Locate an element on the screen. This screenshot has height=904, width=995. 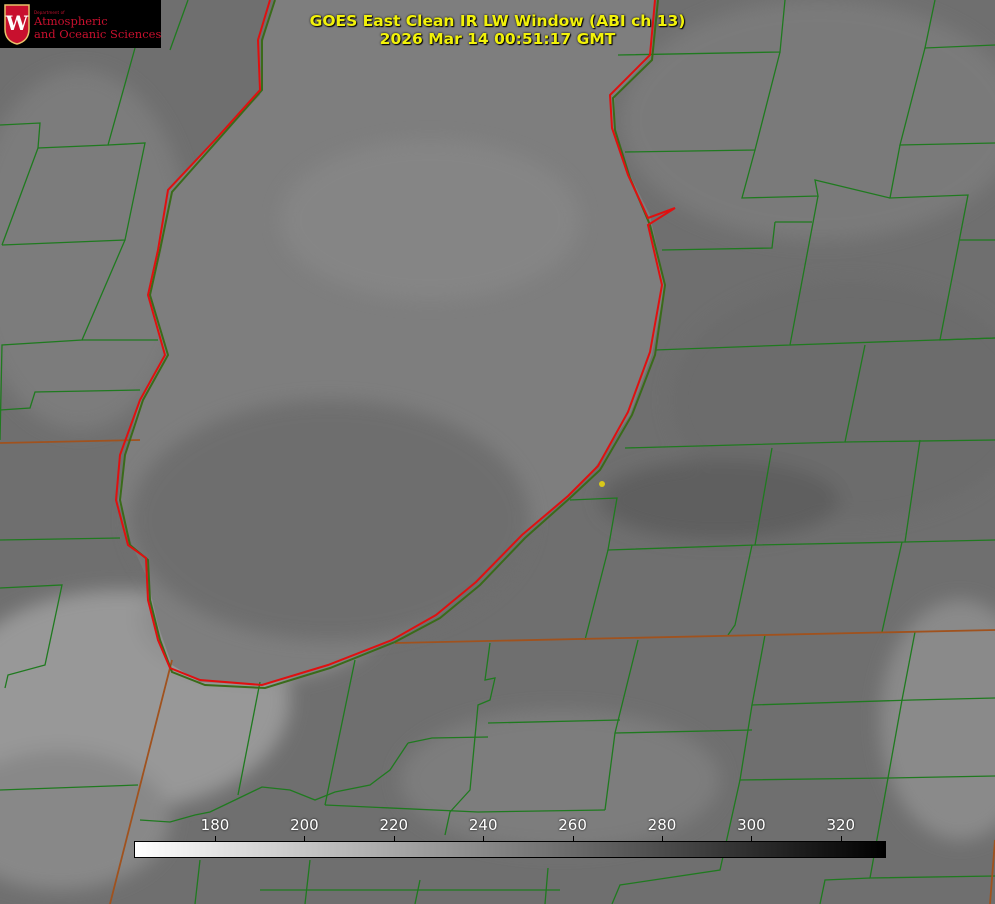
colorbar-tick-label: 220 is located at coordinates (394, 825).